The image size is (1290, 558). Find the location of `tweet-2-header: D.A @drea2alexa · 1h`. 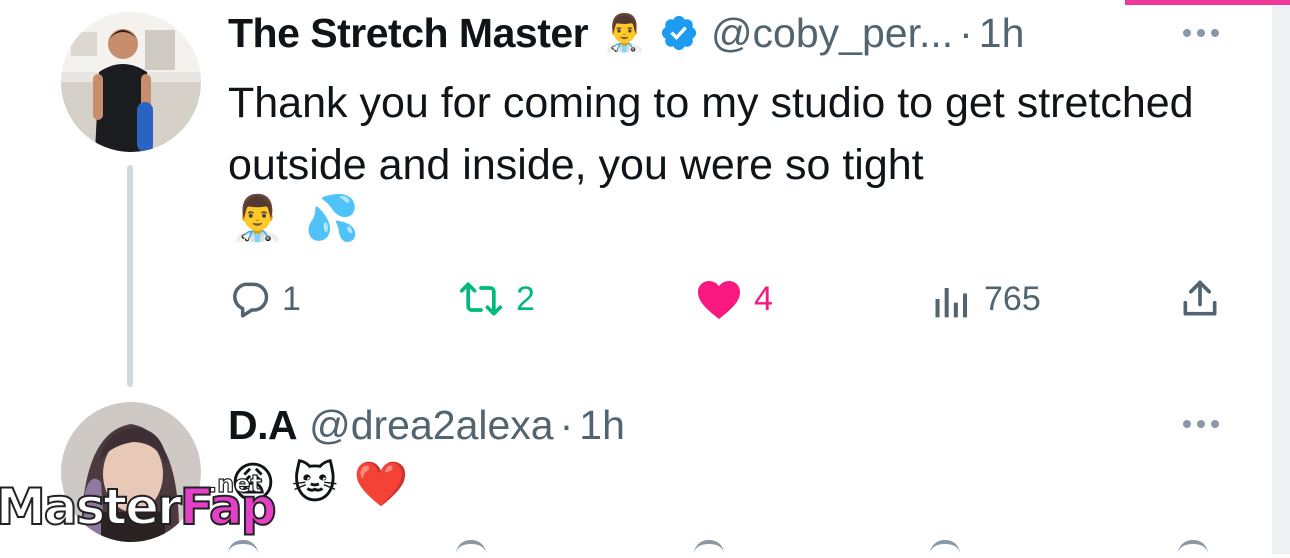

tweet-2-header: D.A @drea2alexa · 1h is located at coordinates (426, 425).